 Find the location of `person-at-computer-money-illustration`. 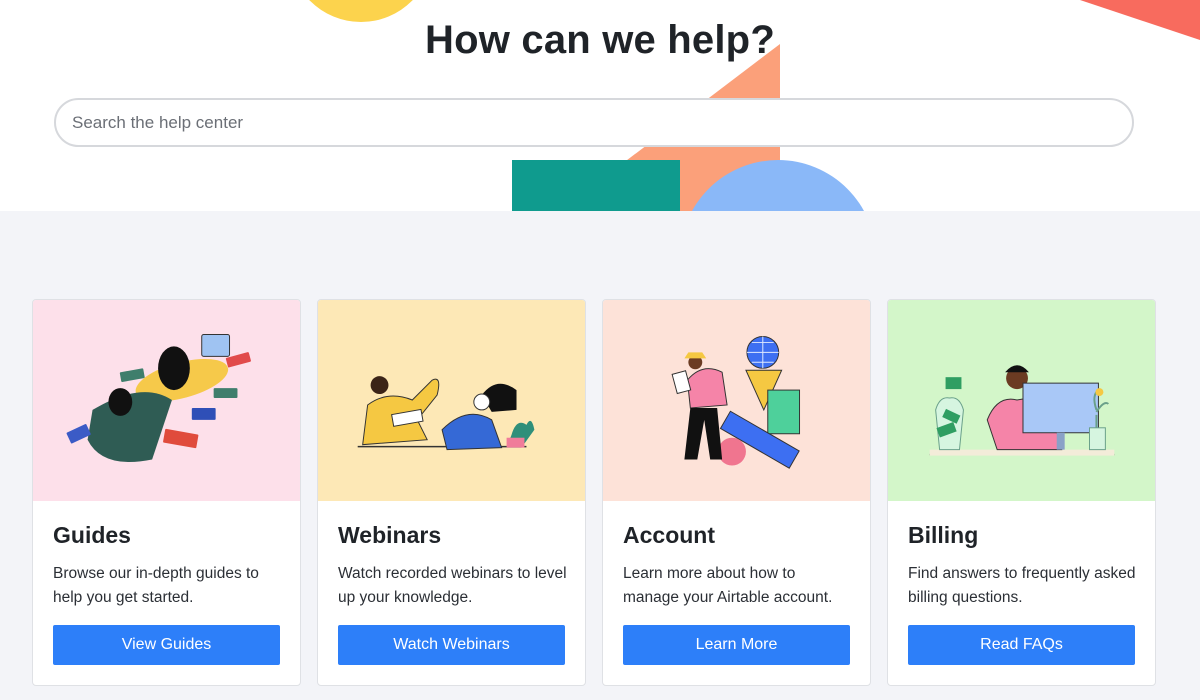

person-at-computer-money-illustration is located at coordinates (1022, 410).